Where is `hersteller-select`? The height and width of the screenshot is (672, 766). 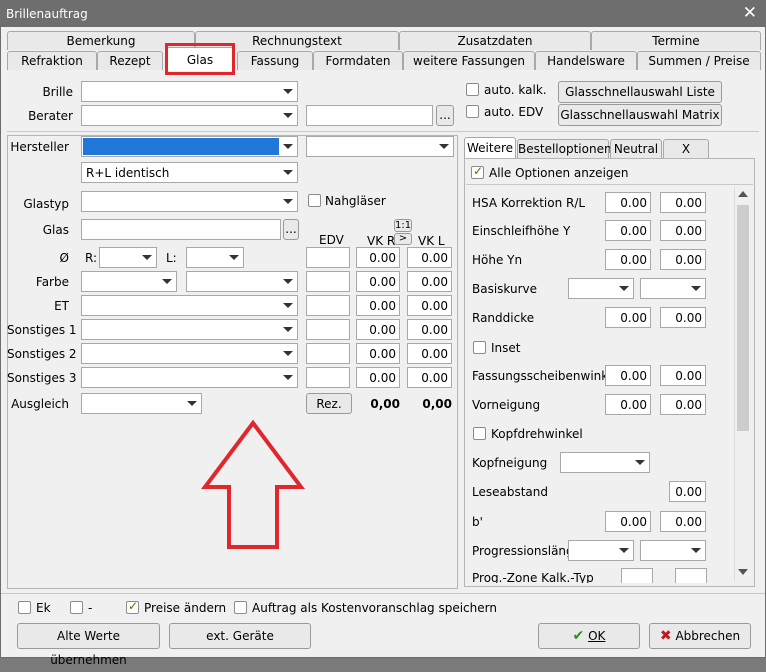
hersteller-select is located at coordinates (189, 146).